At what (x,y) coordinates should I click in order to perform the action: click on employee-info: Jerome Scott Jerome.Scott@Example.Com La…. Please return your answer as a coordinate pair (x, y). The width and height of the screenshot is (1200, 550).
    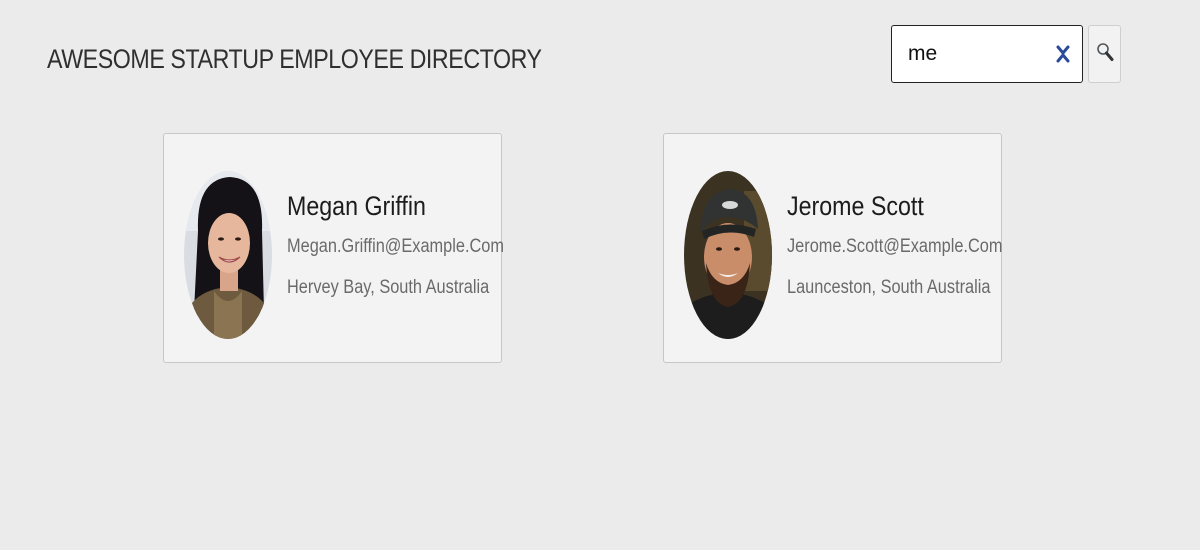
    Looking at the image, I should click on (895, 245).